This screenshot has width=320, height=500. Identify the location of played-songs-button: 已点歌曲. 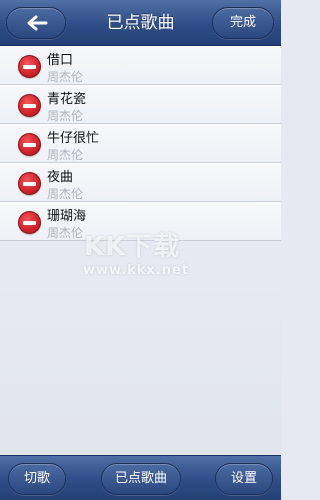
(141, 479).